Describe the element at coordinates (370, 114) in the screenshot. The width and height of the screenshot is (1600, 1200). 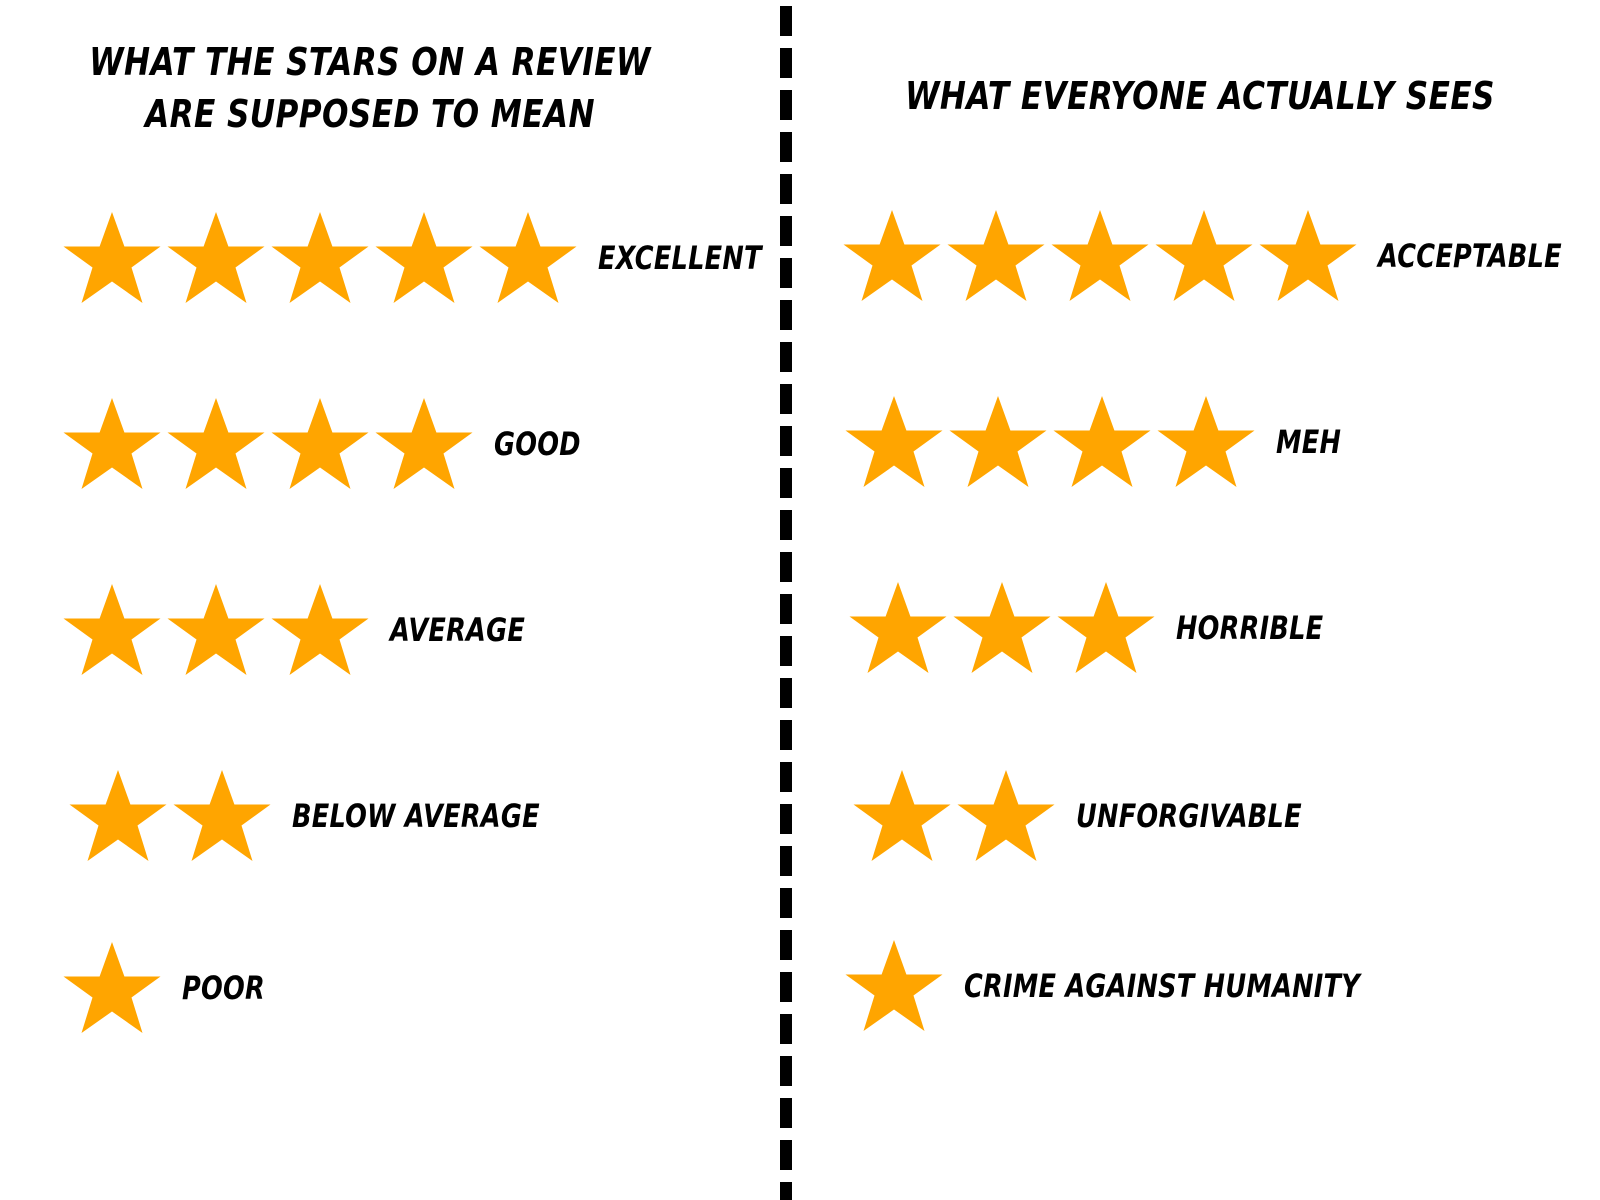
I see `left-title-line2: are supposed to mean` at that location.